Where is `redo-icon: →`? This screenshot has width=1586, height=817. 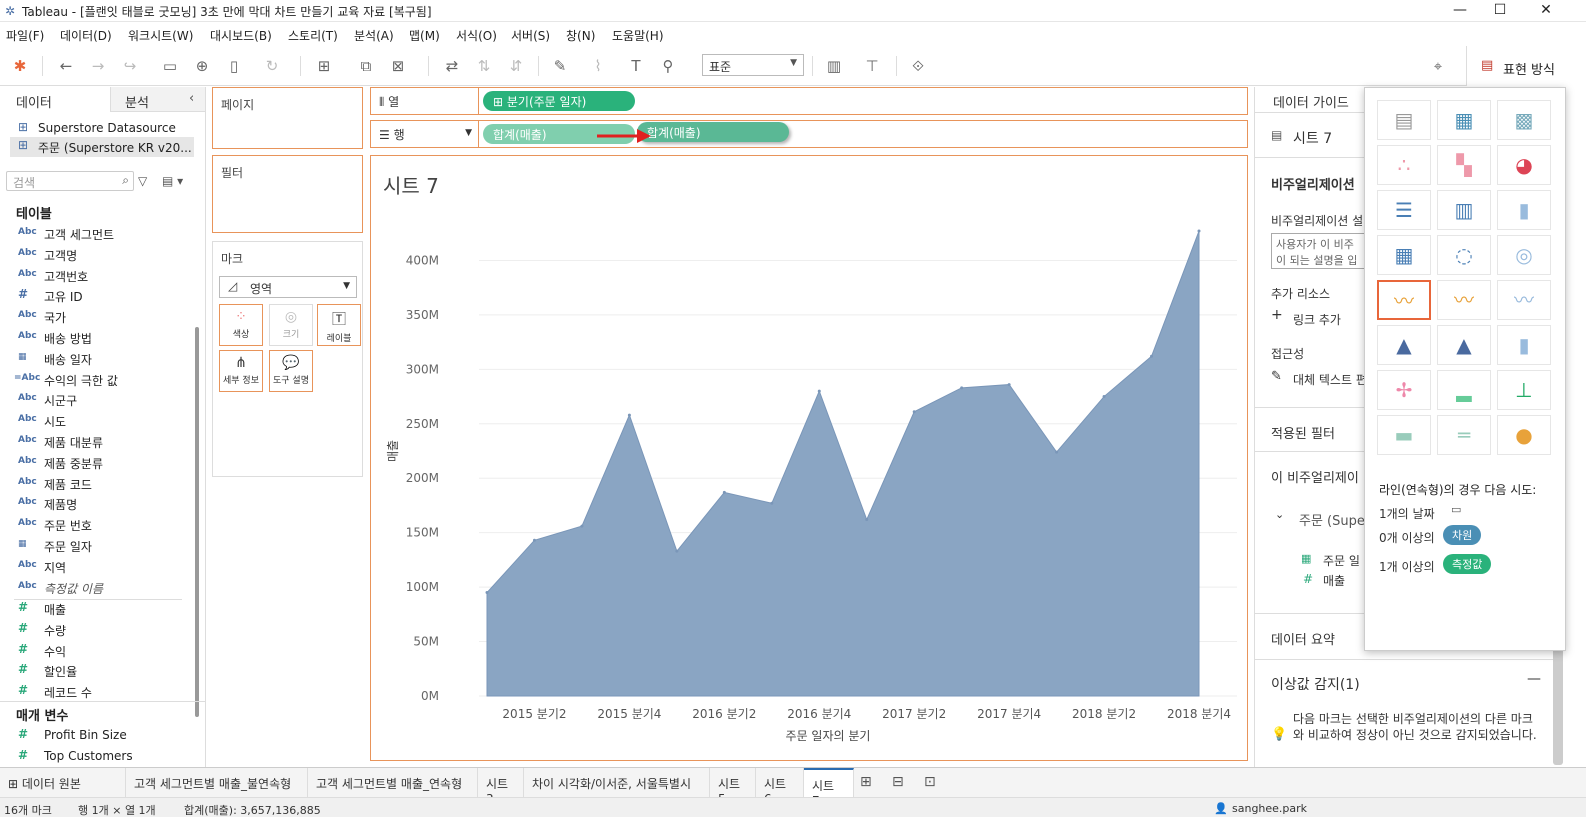
redo-icon: → is located at coordinates (98, 66).